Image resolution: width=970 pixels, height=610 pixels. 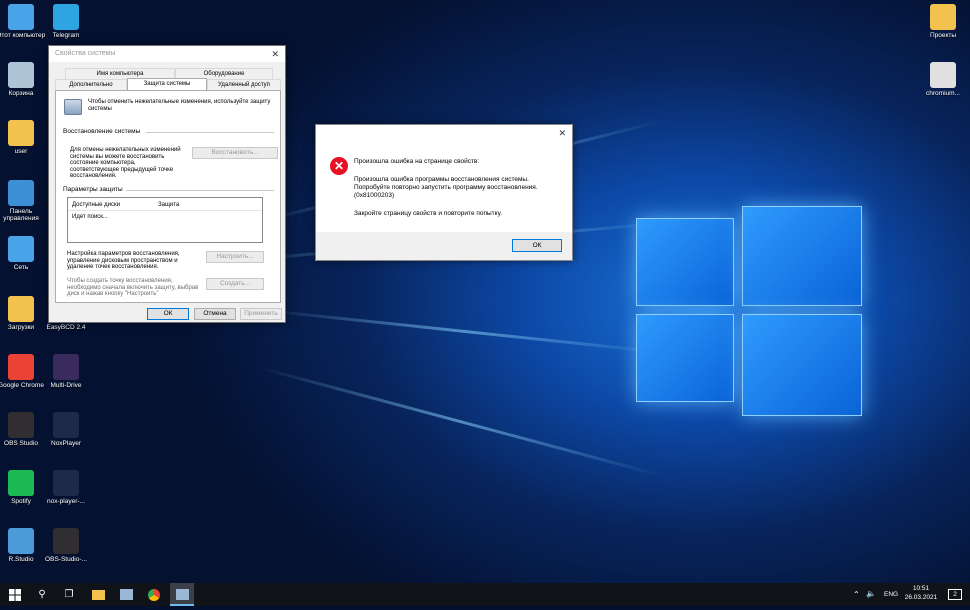 I want to click on col-drives-header: Доступные диски, so click(x=96, y=205).